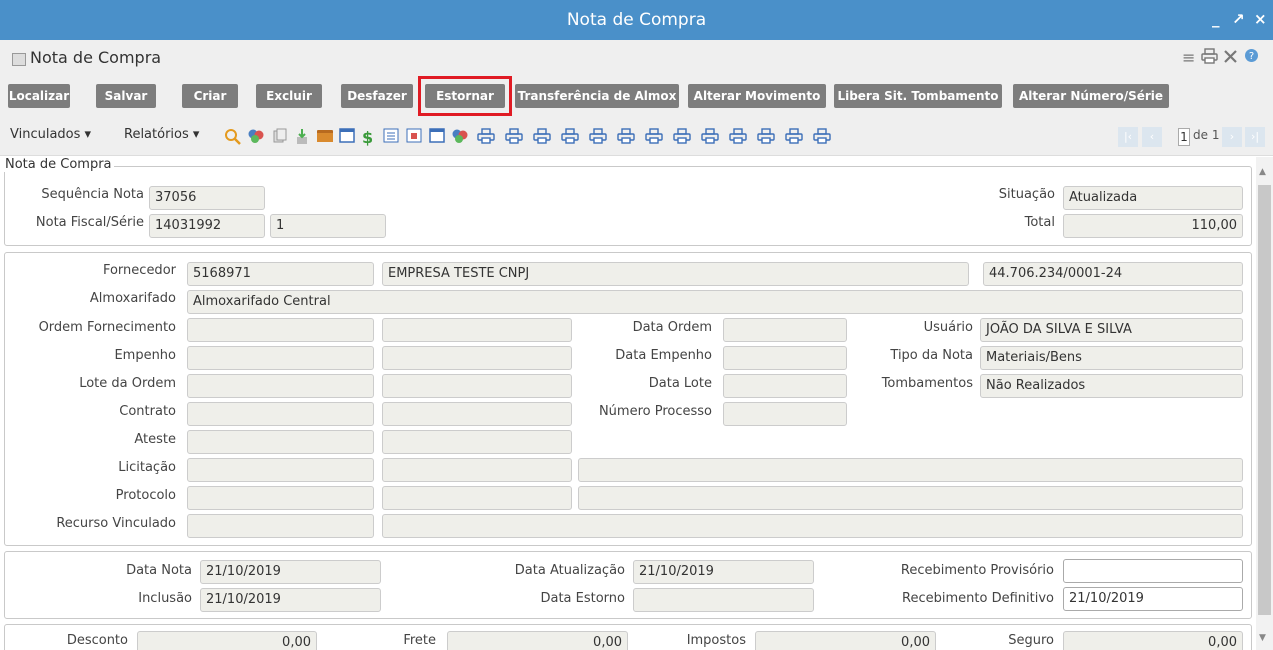  I want to click on transferencia-almox-button: Transferência de Almox, so click(597, 96).